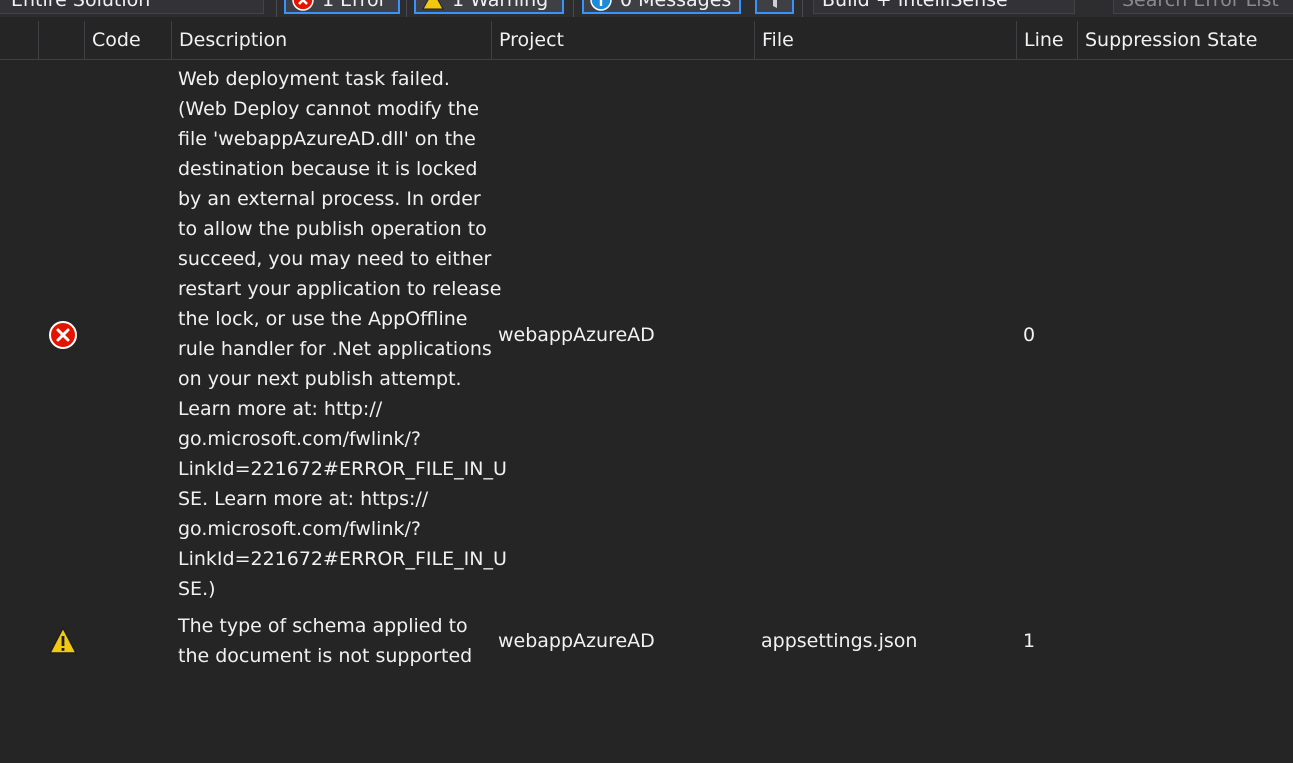 This screenshot has height=763, width=1293. Describe the element at coordinates (314, 79) in the screenshot. I see `description-line: Web deployment task failed.` at that location.